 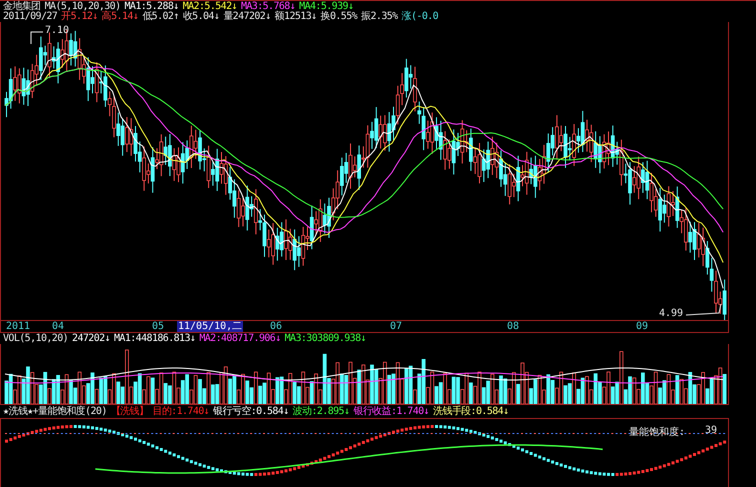 What do you see at coordinates (240, 338) in the screenshot?
I see `volume-value: MA2:408717.906↓` at bounding box center [240, 338].